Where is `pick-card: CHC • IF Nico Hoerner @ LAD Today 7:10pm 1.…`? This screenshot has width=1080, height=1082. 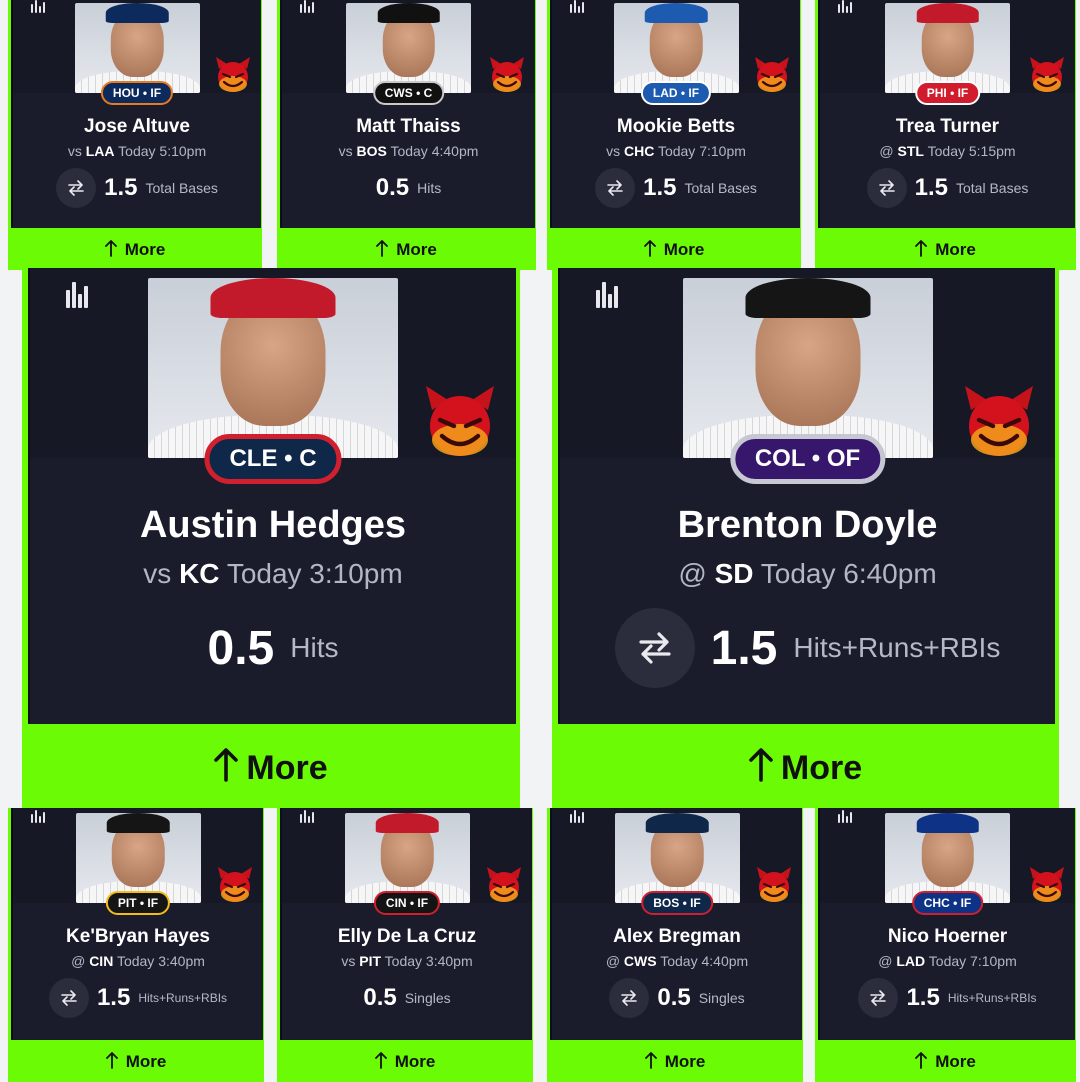 pick-card: CHC • IF Nico Hoerner @ LAD Today 7:10pm 1.… is located at coordinates (945, 945).